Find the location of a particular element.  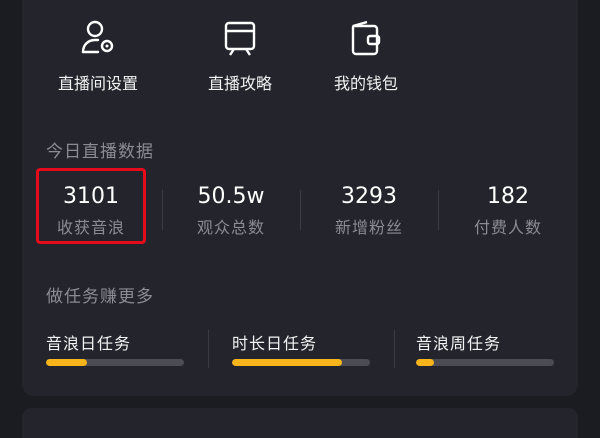

live-room-settings-button: 直播间设置 is located at coordinates (98, 54).